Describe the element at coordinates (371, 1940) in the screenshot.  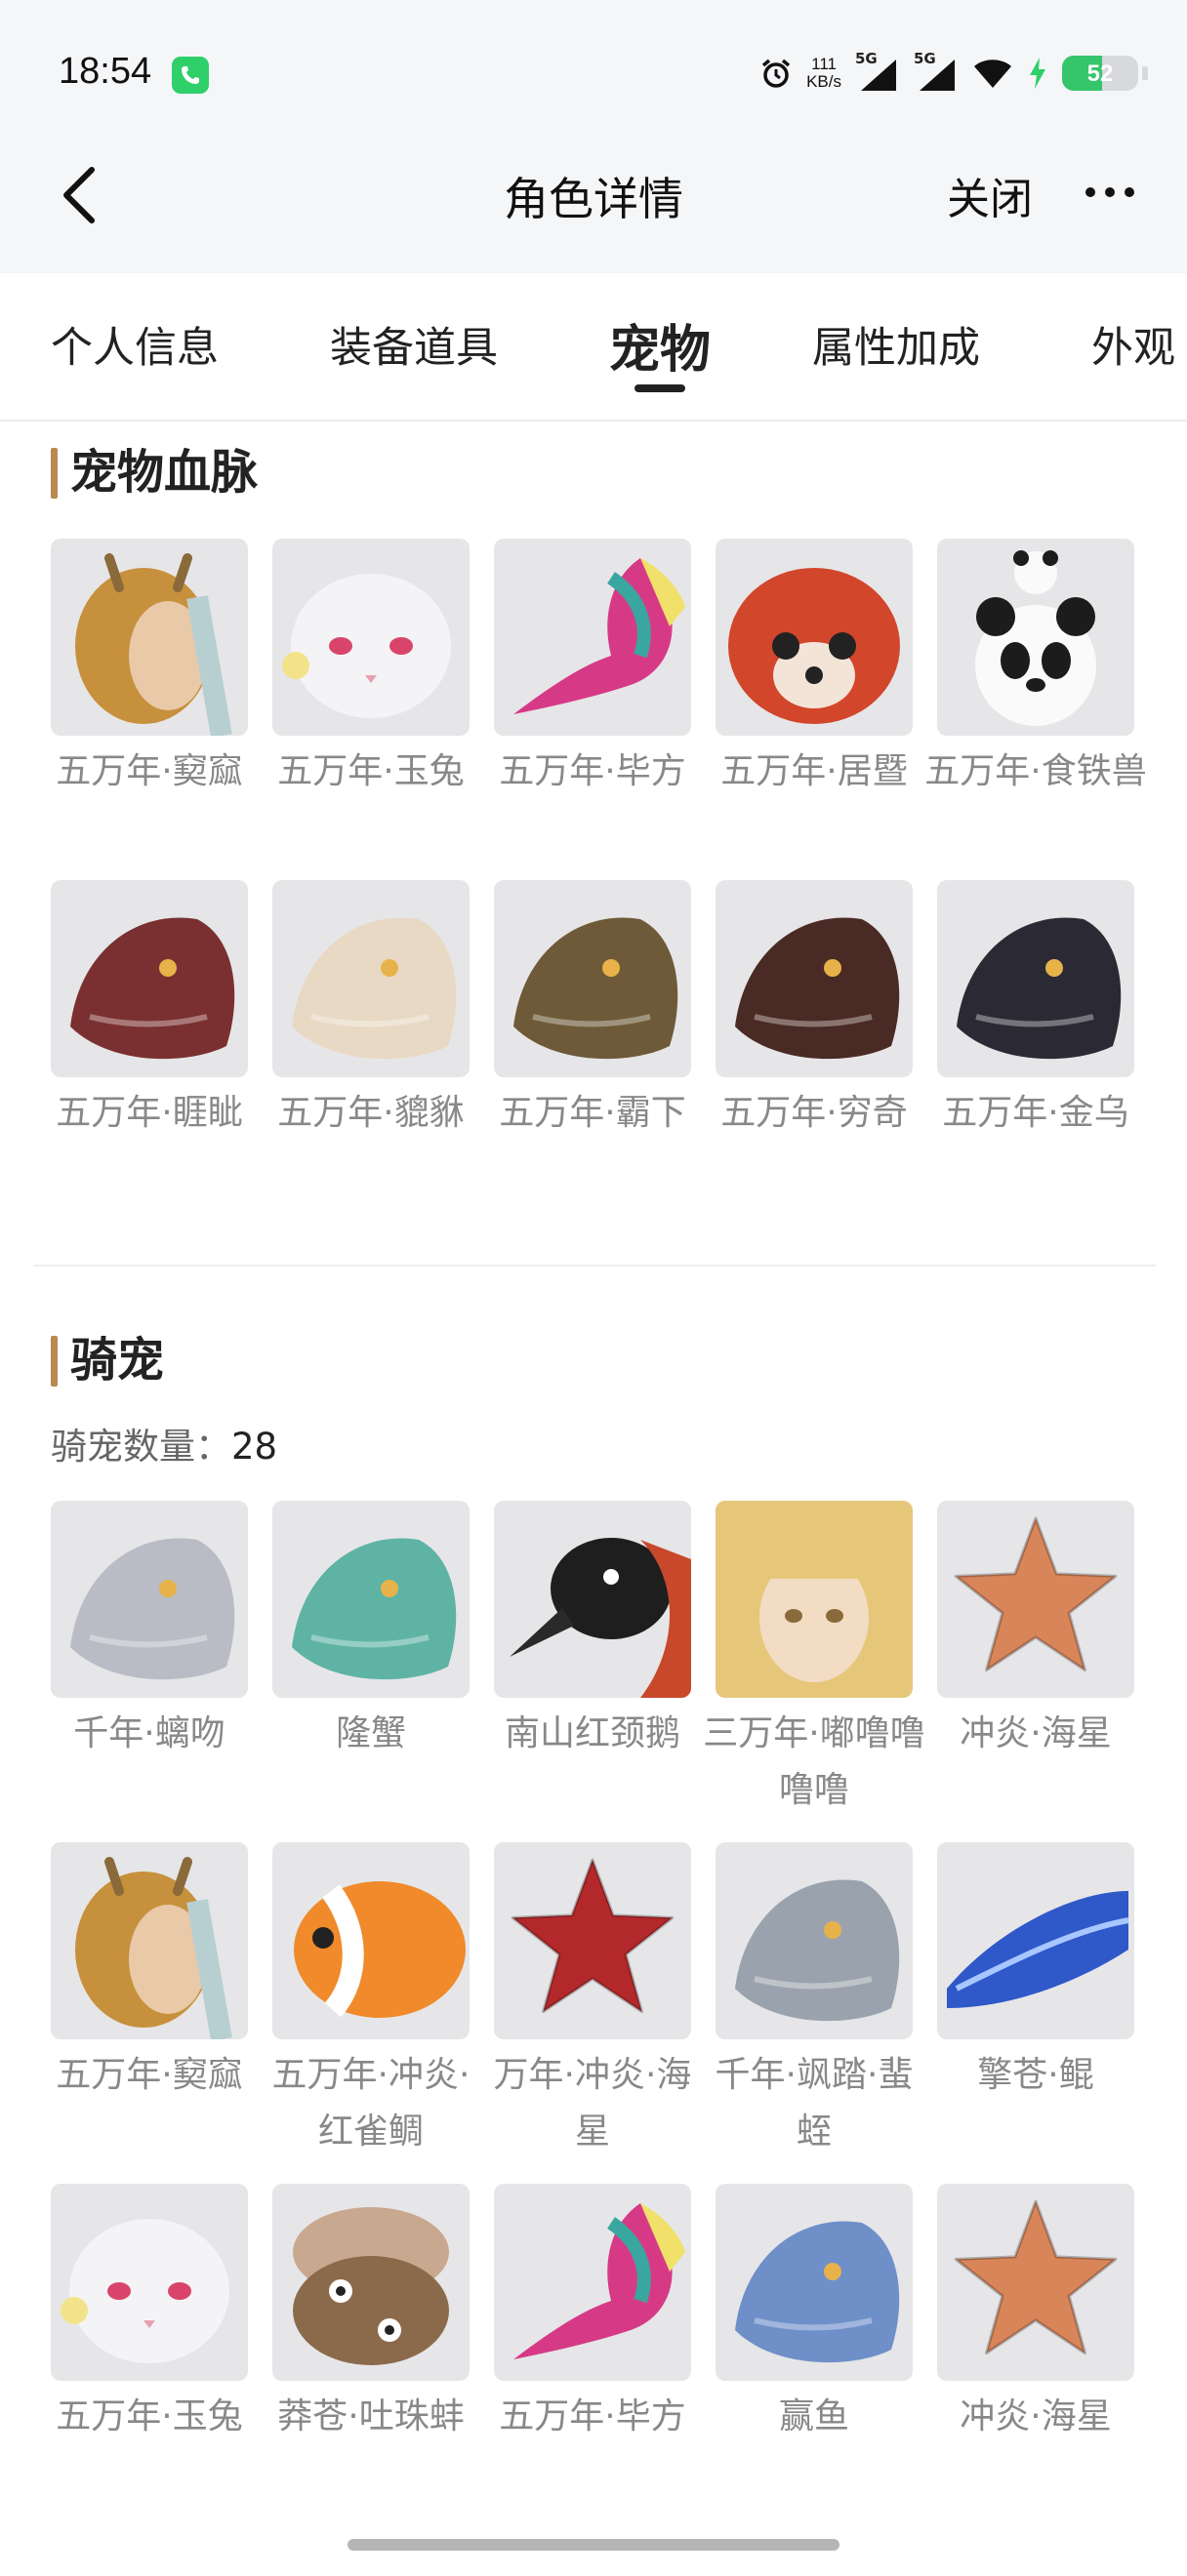
I see `clownfish-icon` at that location.